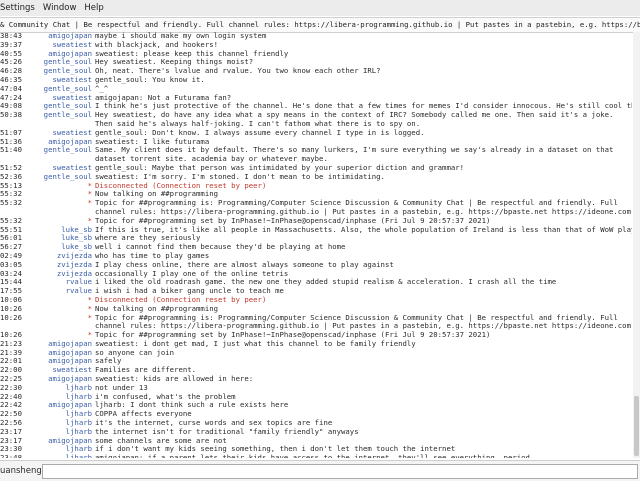  I want to click on message-text: maybe i should make my own login system, so click(181, 36).